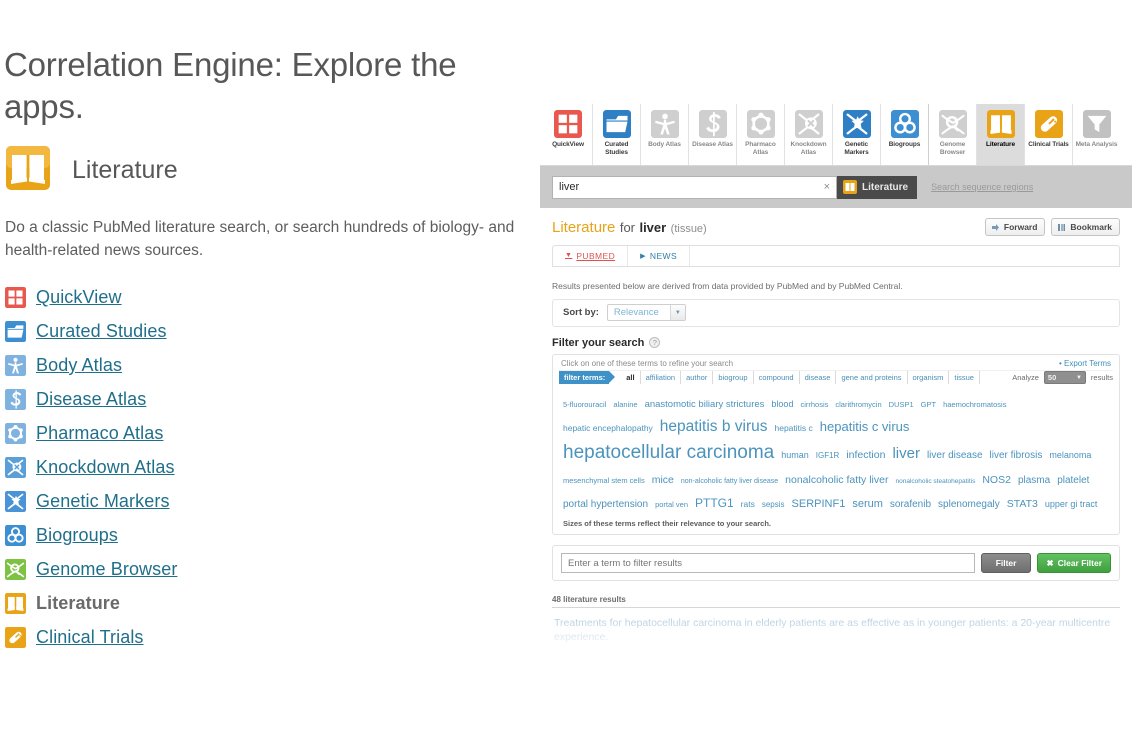 The width and height of the screenshot is (1140, 736). I want to click on analyze-count-value: 50, so click(1052, 377).